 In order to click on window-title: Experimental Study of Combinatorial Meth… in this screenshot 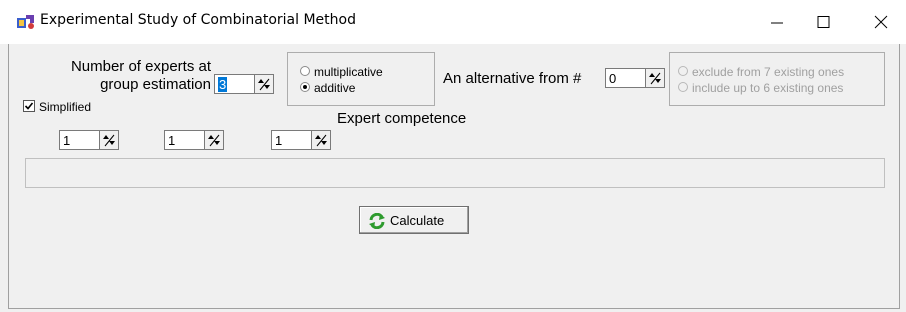, I will do `click(198, 20)`.